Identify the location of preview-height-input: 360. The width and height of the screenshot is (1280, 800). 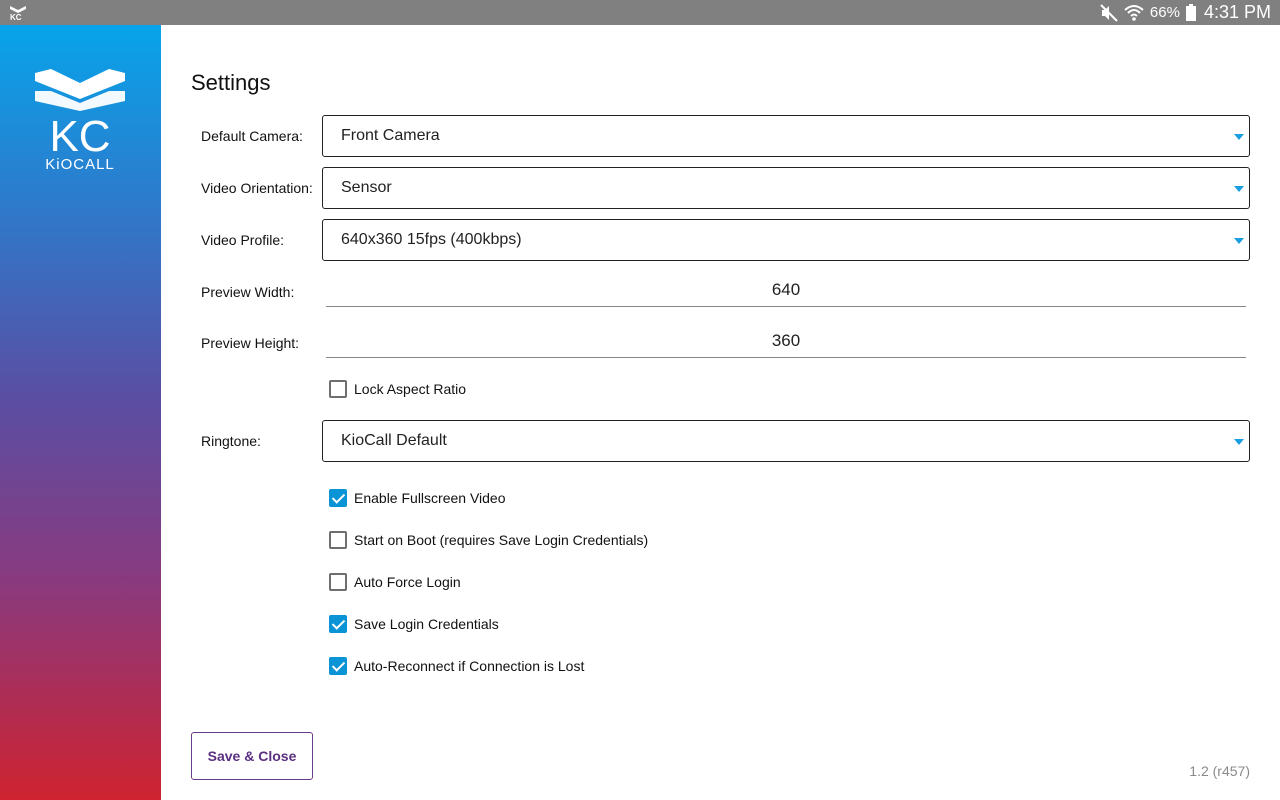
(786, 338).